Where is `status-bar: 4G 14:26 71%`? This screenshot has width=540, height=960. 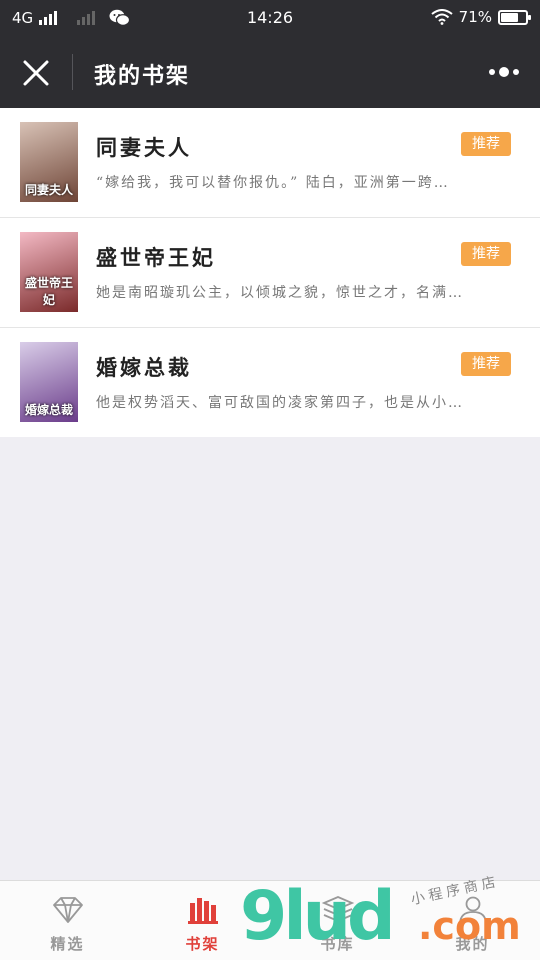
status-bar: 4G 14:26 71% is located at coordinates (270, 18).